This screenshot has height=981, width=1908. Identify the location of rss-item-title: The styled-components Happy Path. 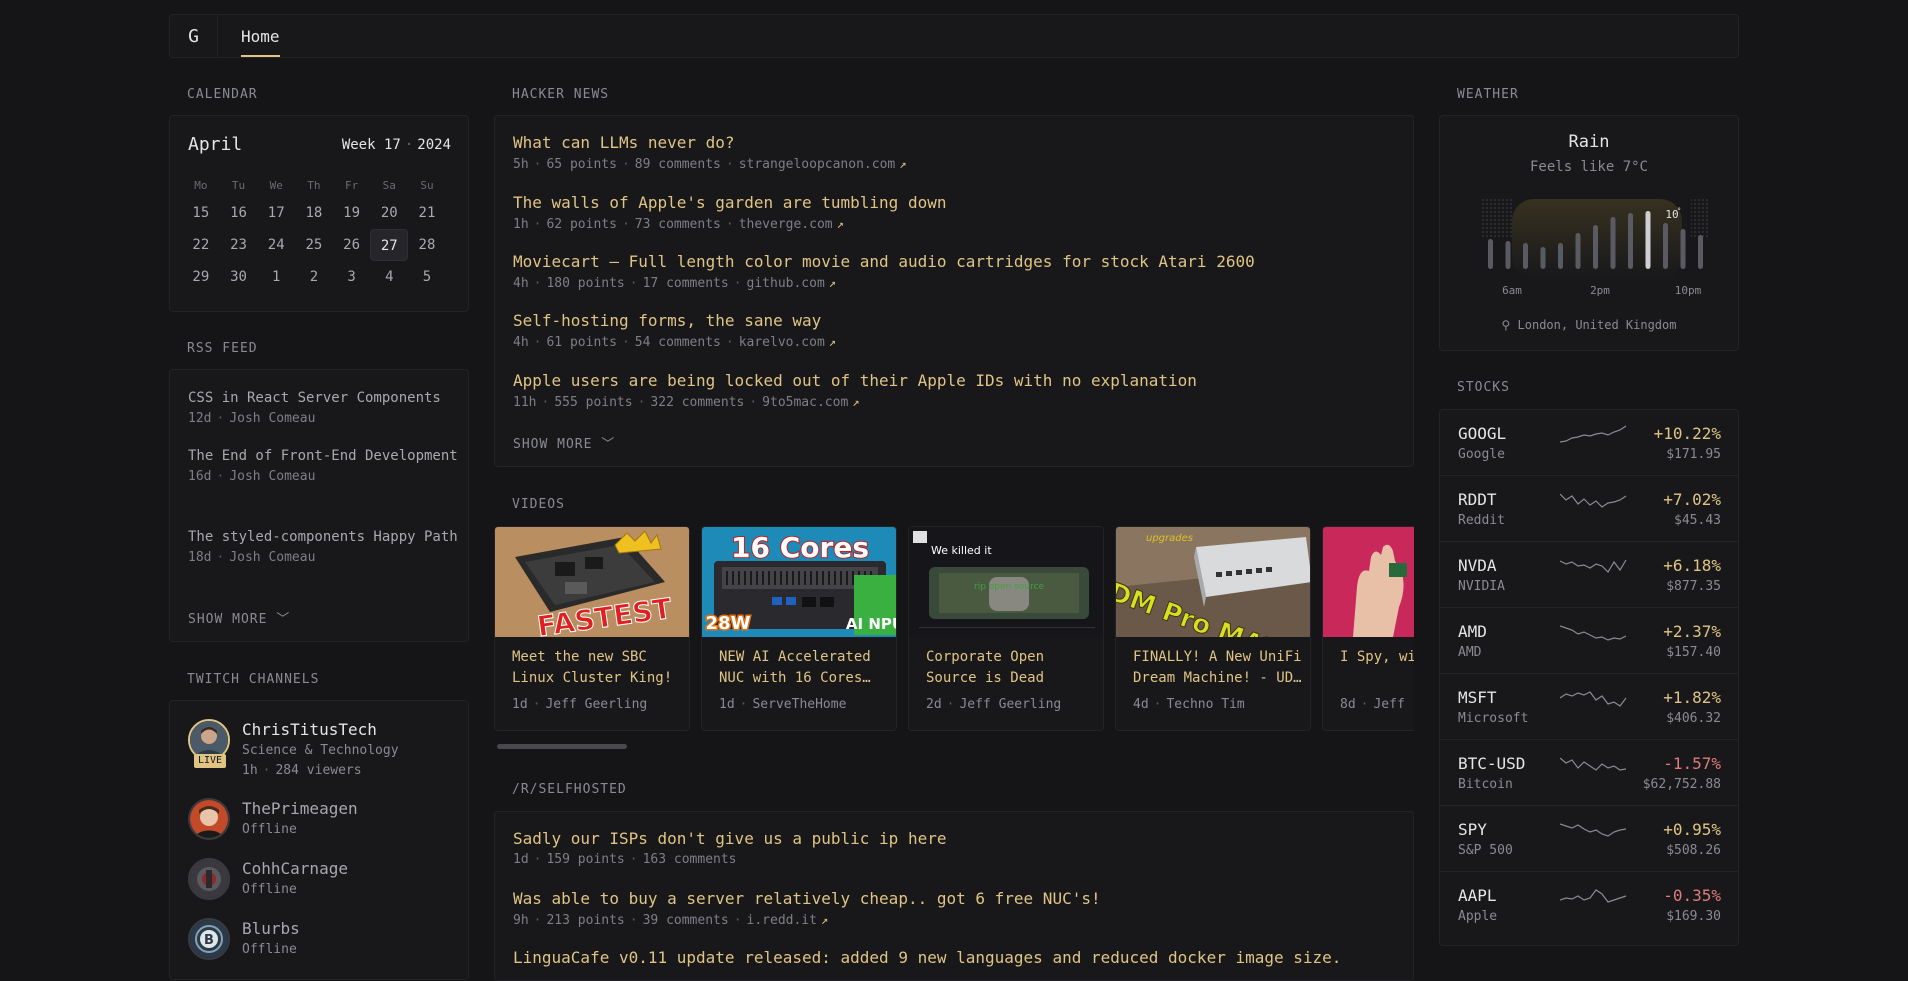
(323, 537).